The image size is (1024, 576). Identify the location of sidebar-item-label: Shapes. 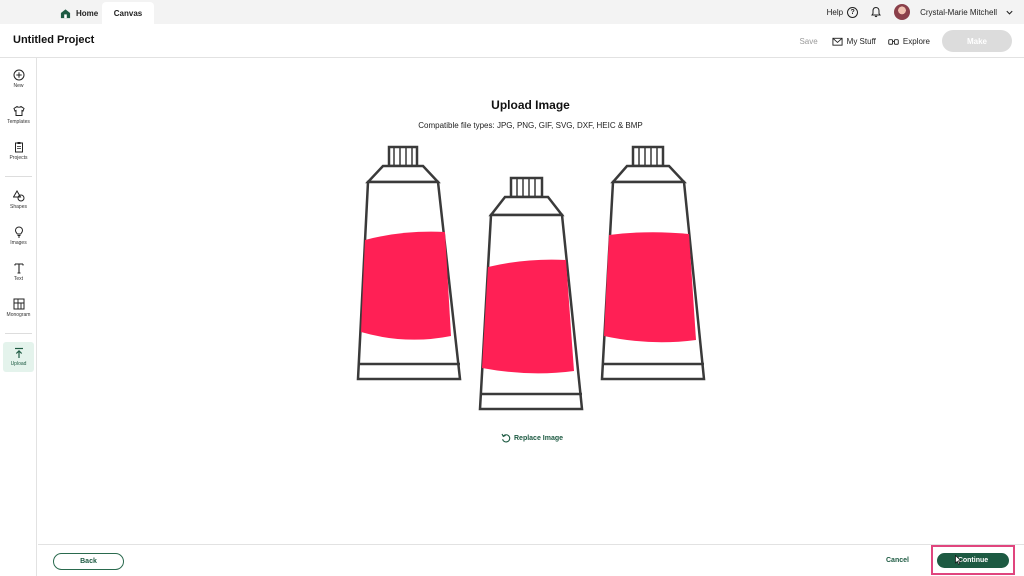
(18, 207).